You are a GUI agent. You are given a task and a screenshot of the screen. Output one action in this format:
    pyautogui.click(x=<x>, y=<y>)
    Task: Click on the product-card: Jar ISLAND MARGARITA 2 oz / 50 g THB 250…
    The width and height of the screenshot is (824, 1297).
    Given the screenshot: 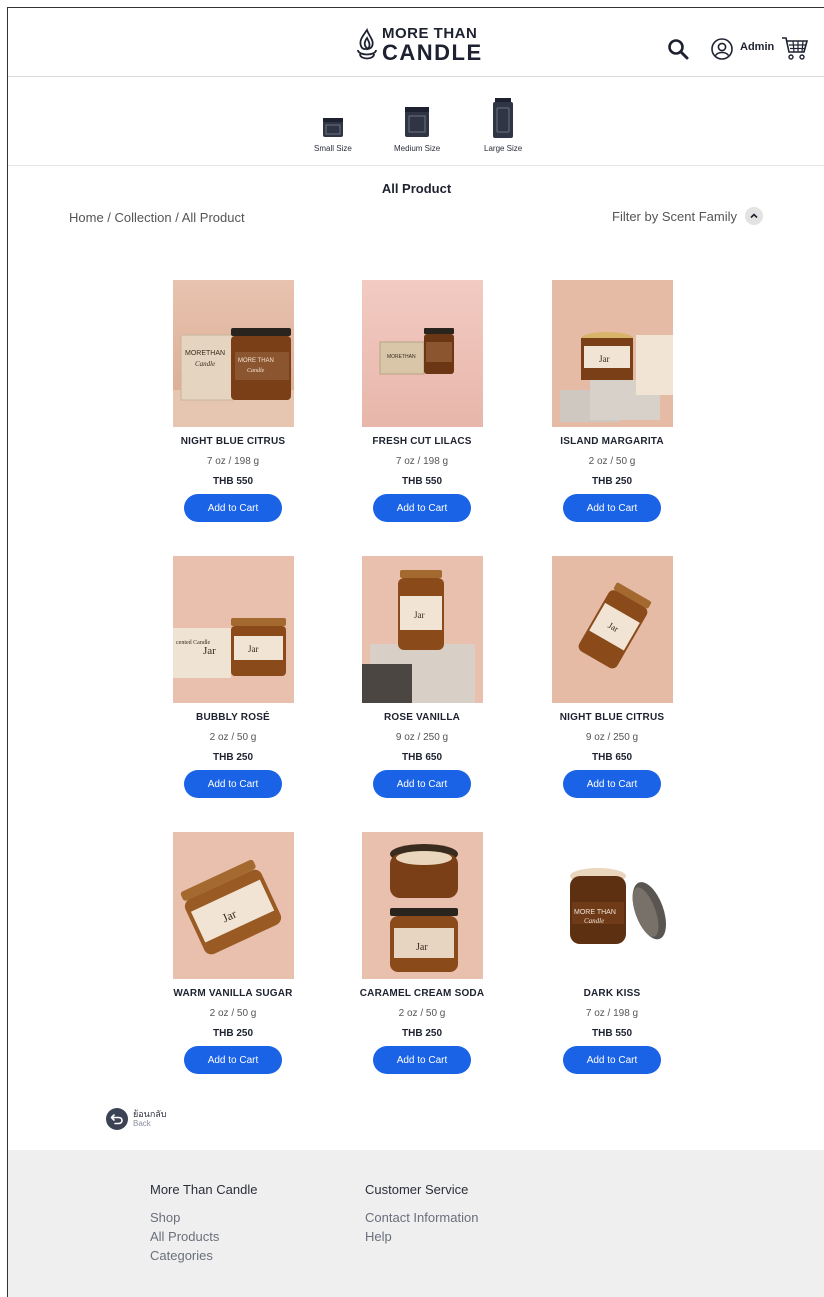 What is the action you would take?
    pyautogui.click(x=612, y=401)
    